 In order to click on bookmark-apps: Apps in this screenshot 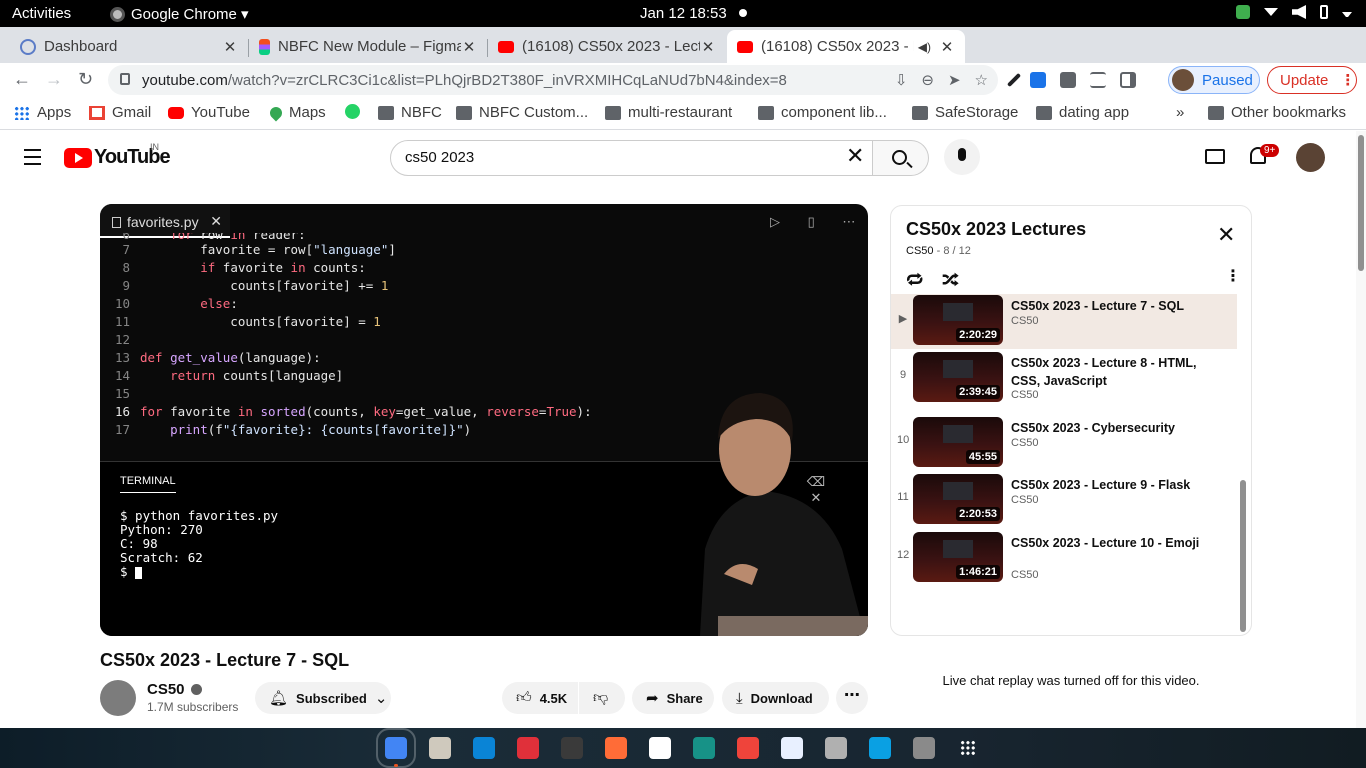, I will do `click(42, 112)`.